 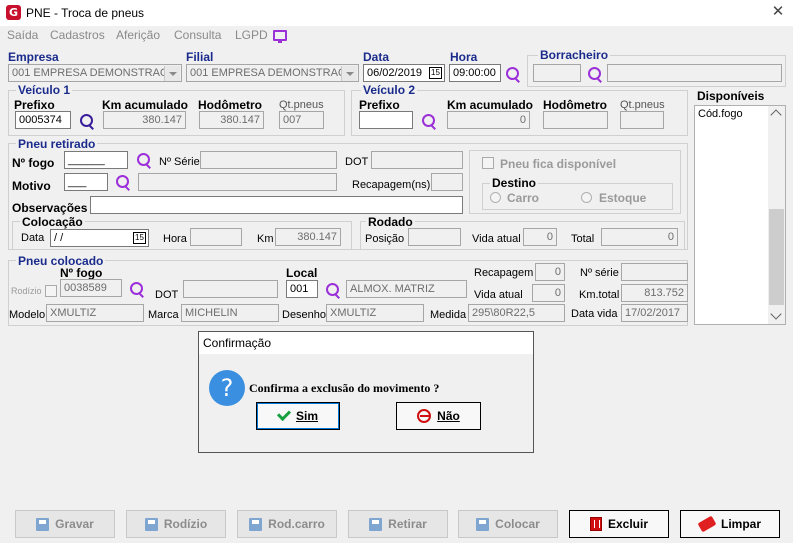 What do you see at coordinates (237, 182) in the screenshot?
I see `pr-motivo-desc-input` at bounding box center [237, 182].